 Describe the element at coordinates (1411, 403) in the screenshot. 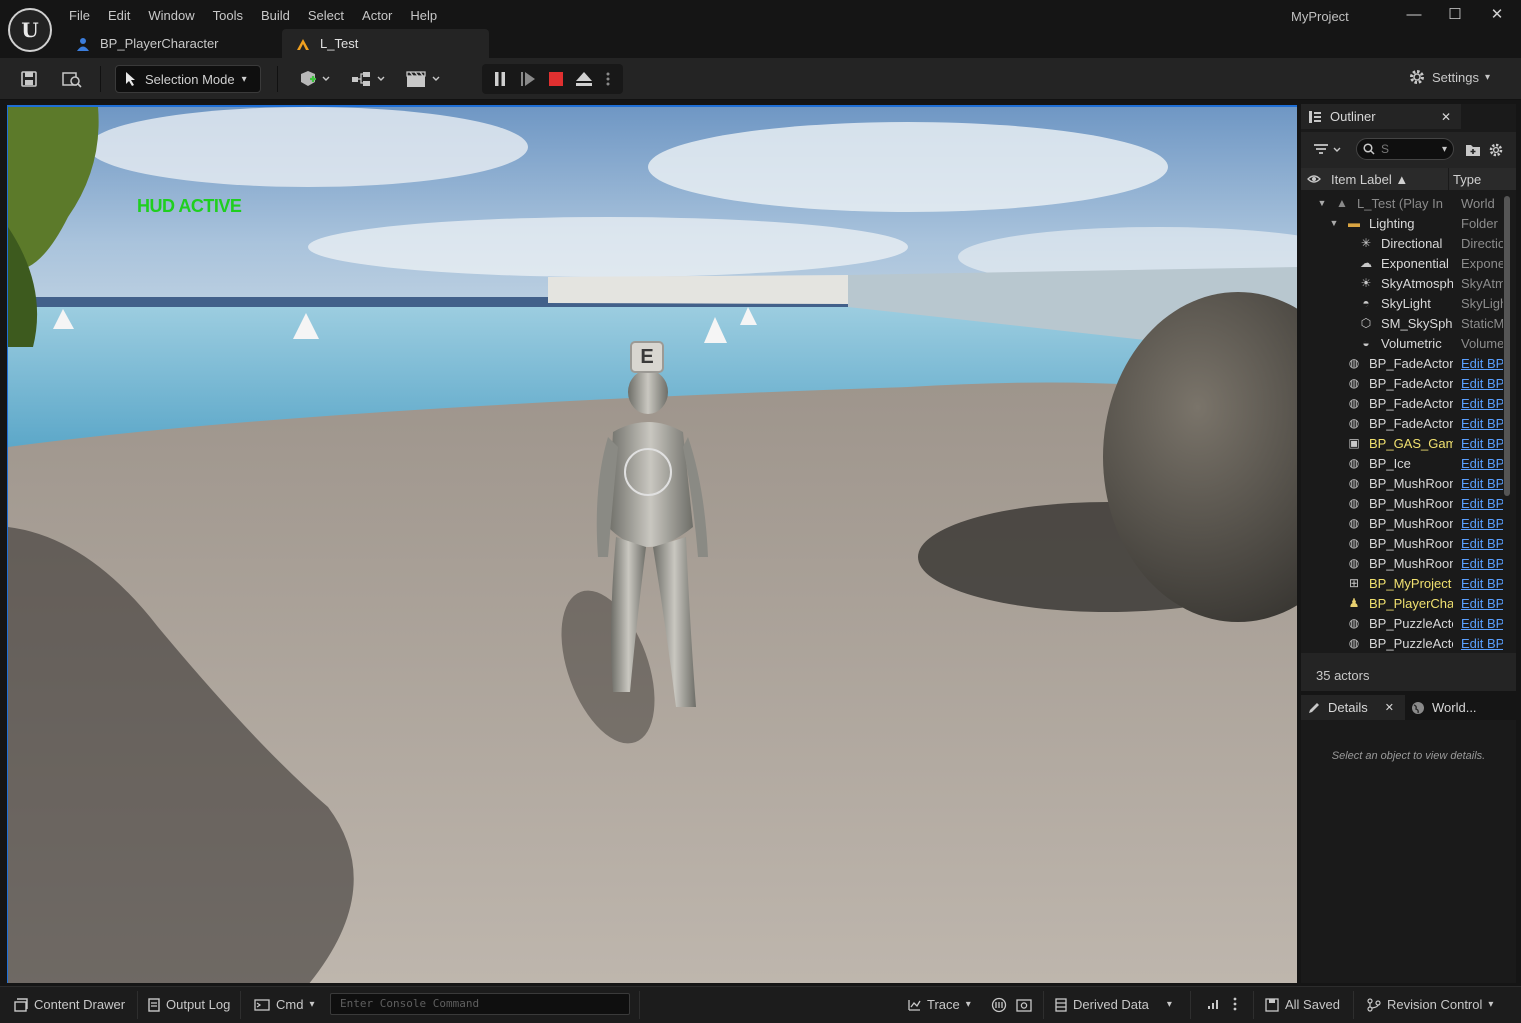

I see `outliner-item-label: BP_FadeActor` at that location.